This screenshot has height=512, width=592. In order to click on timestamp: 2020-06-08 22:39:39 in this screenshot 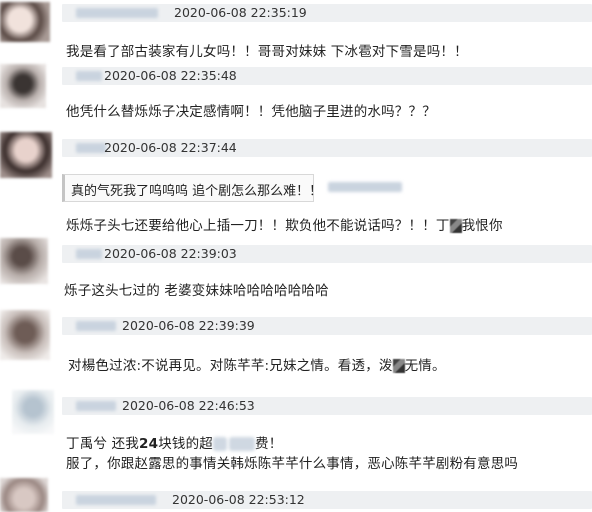, I will do `click(188, 325)`.